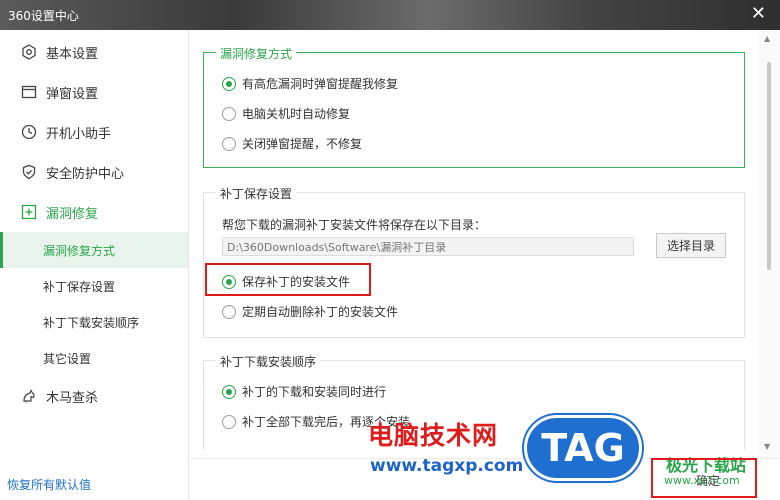  I want to click on sidebar-item-label: 木马查杀, so click(72, 398).